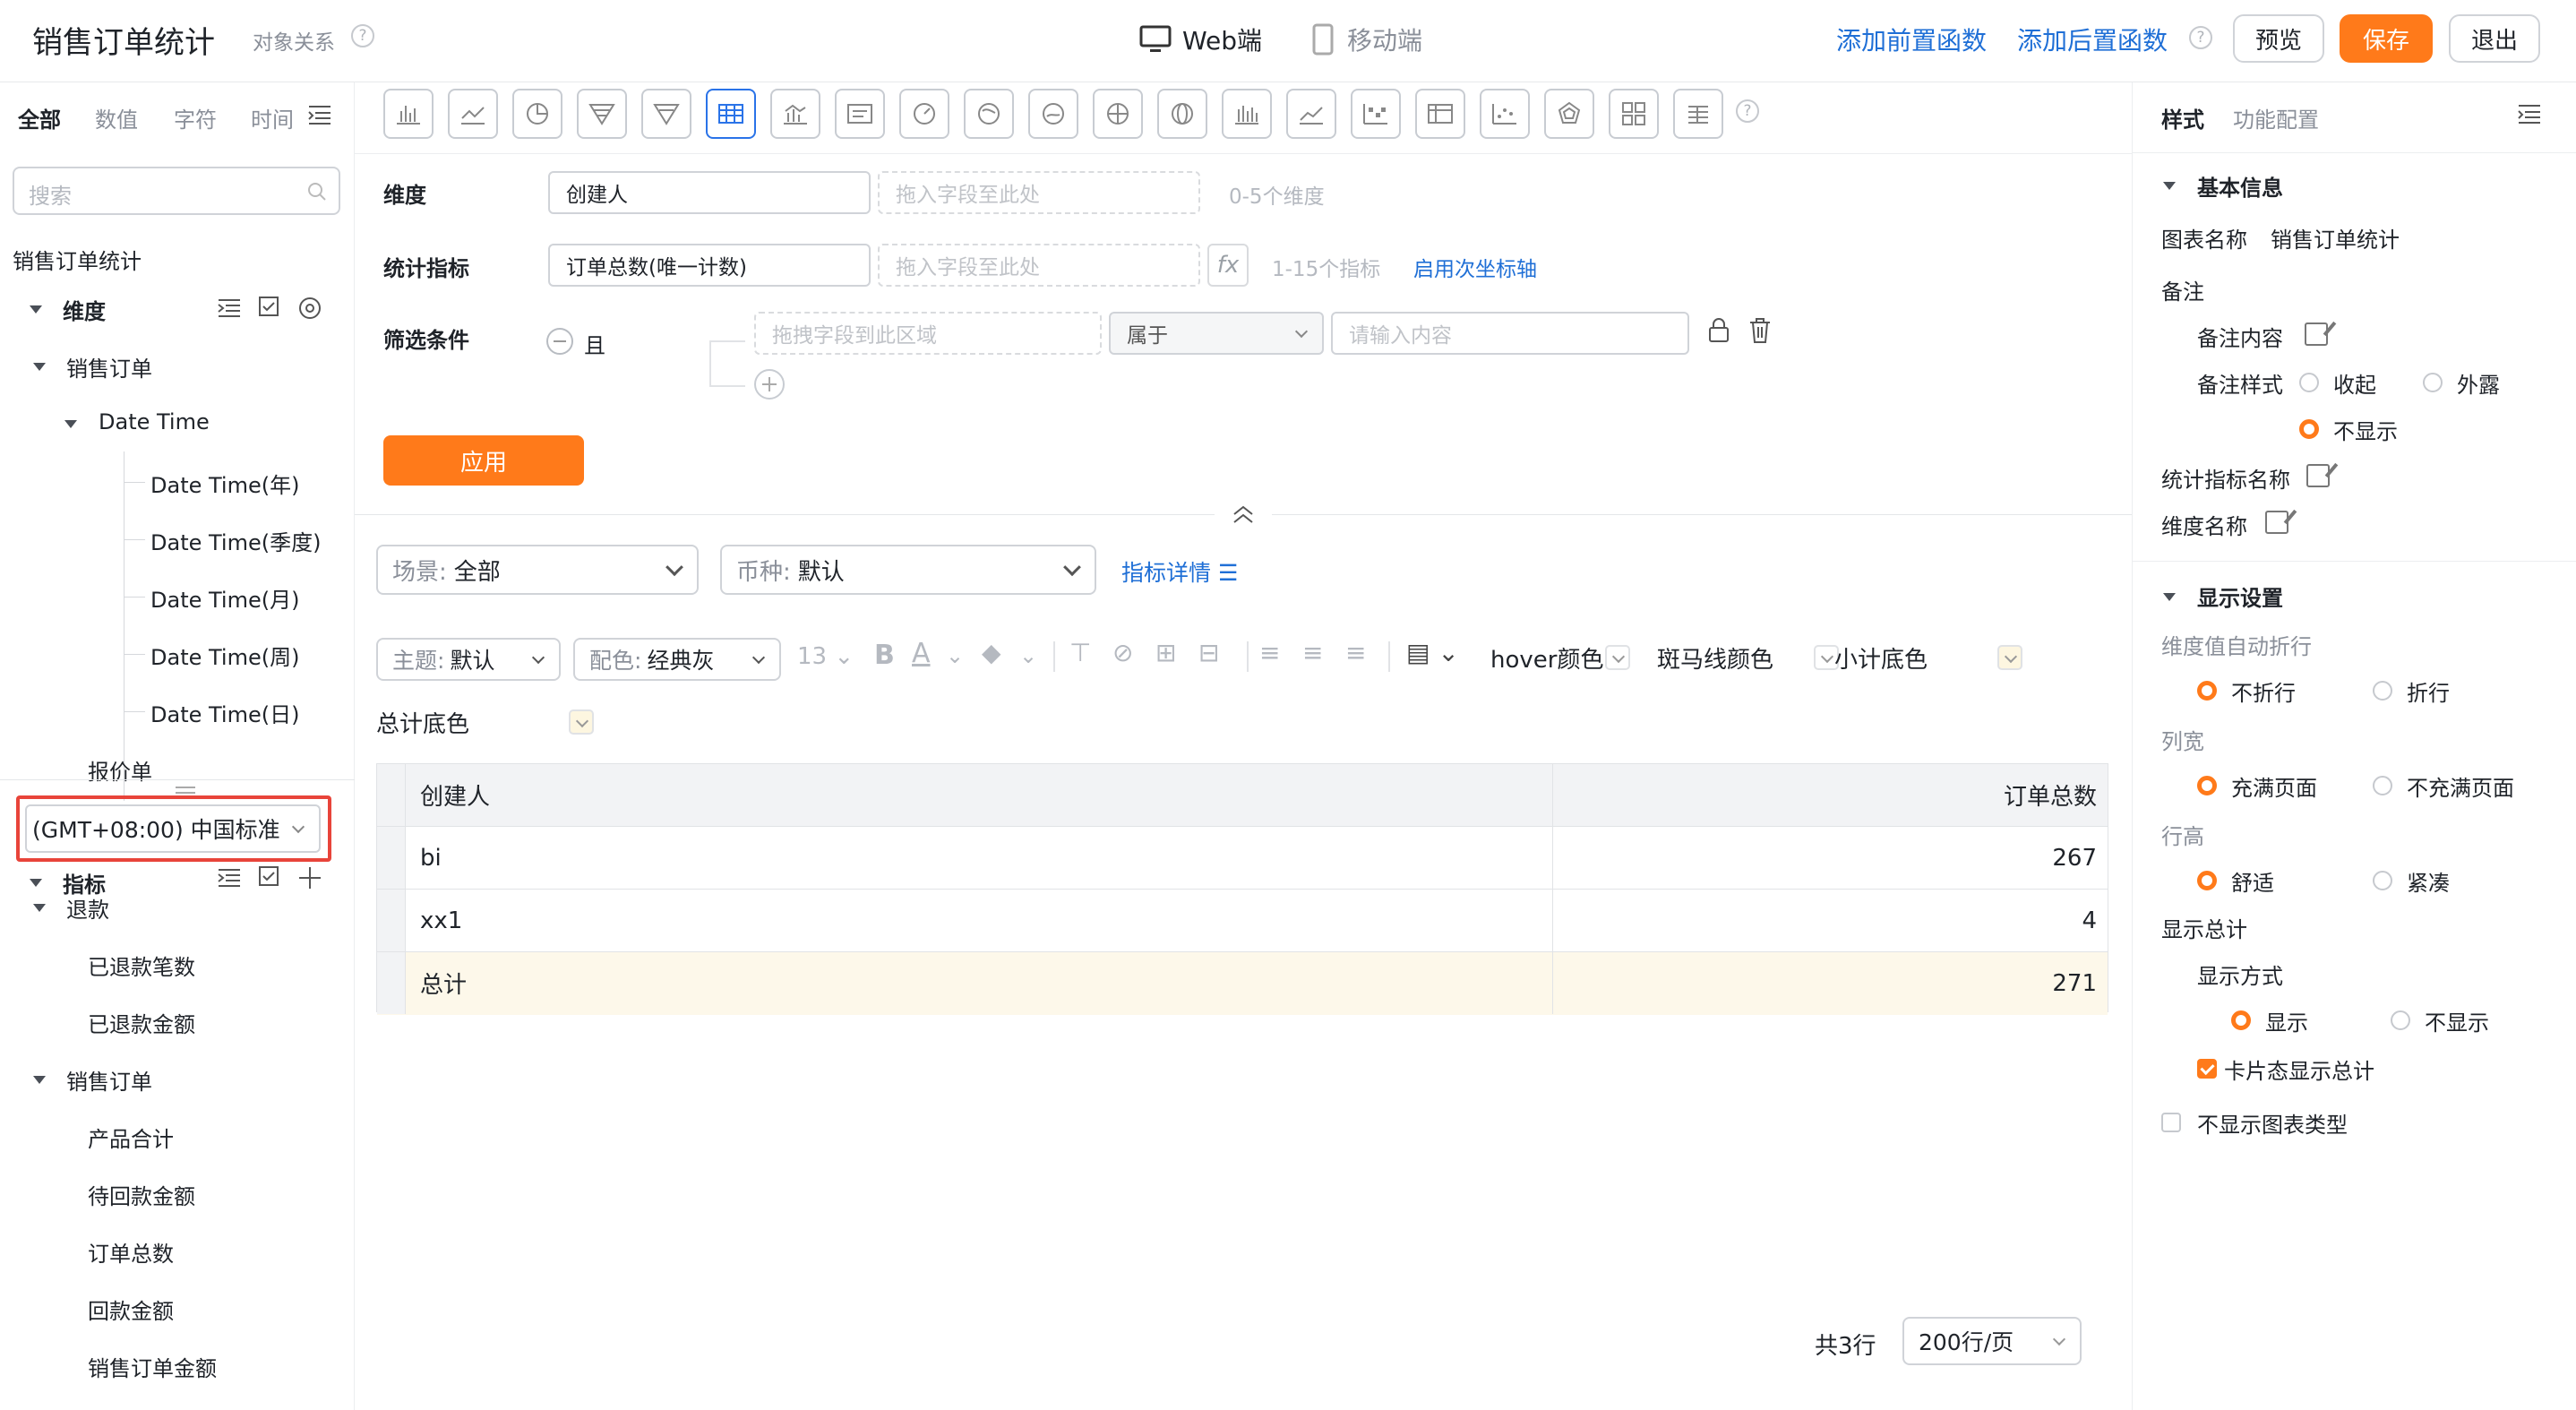 Image resolution: width=2576 pixels, height=1410 pixels. I want to click on grid-icon, so click(1634, 114).